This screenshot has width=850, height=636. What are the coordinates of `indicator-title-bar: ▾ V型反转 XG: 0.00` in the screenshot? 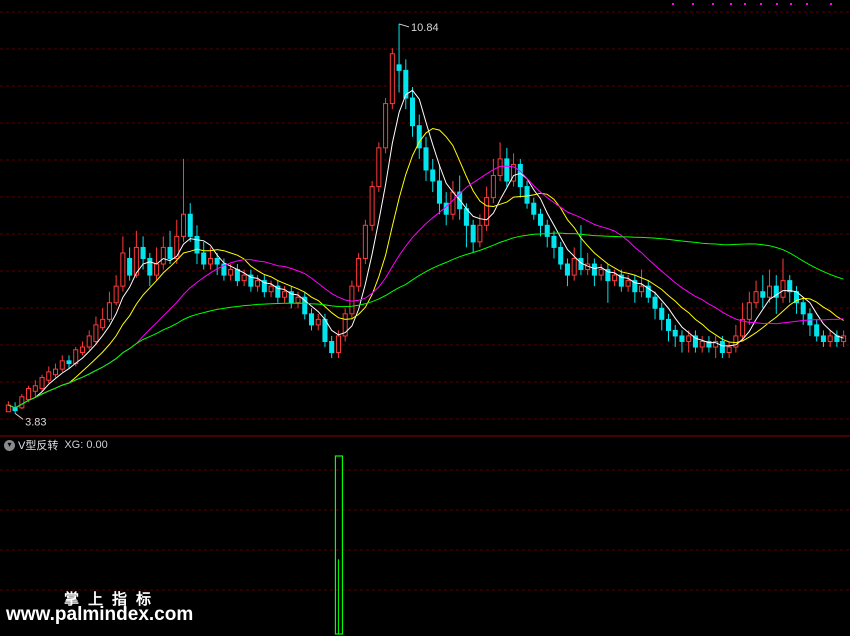 It's located at (56, 445).